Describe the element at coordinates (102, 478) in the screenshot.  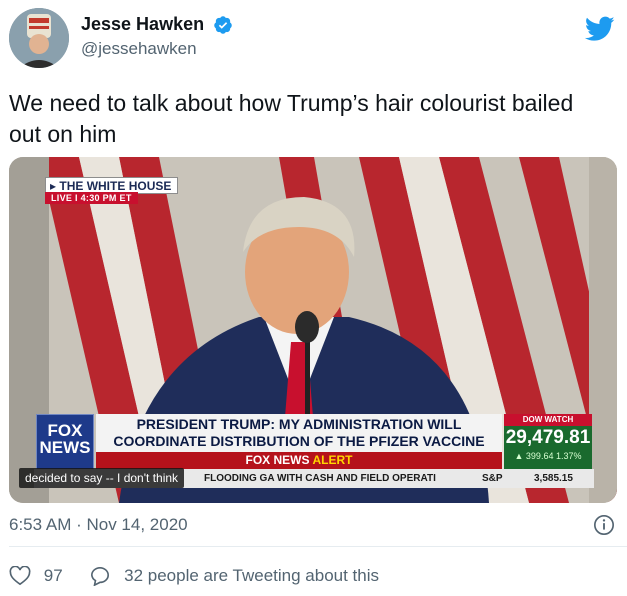
I see `video-caption: decided to say -- I don't think` at that location.